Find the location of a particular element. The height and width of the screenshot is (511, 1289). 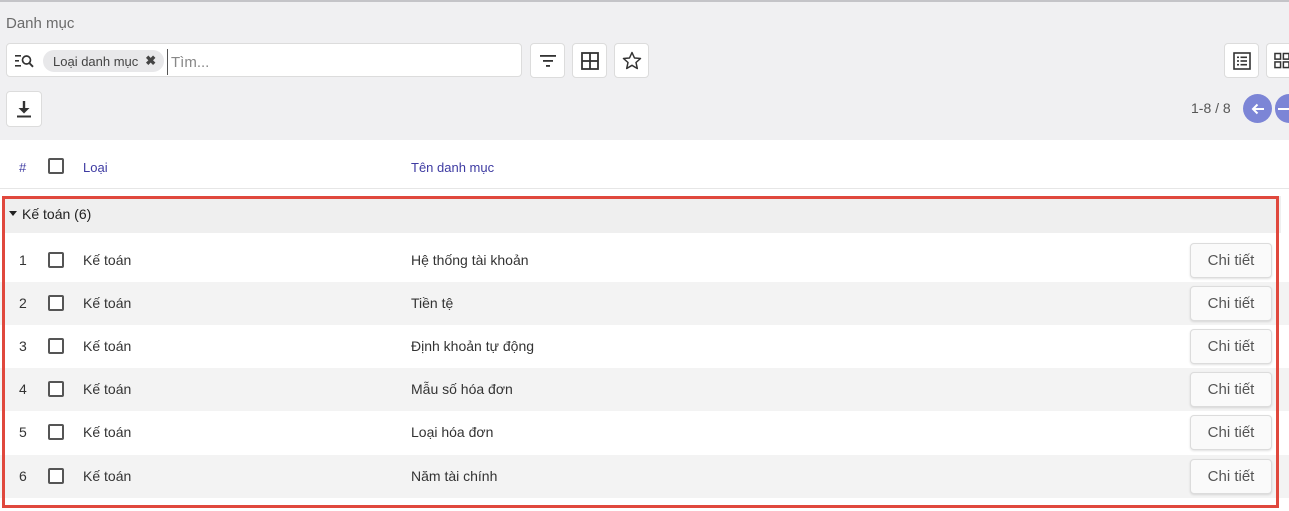

column-header-name: Tên danh mục is located at coordinates (452, 167).